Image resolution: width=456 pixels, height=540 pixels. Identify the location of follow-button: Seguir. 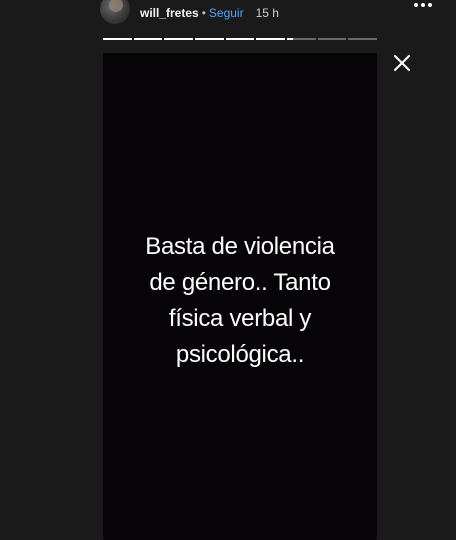
(226, 13).